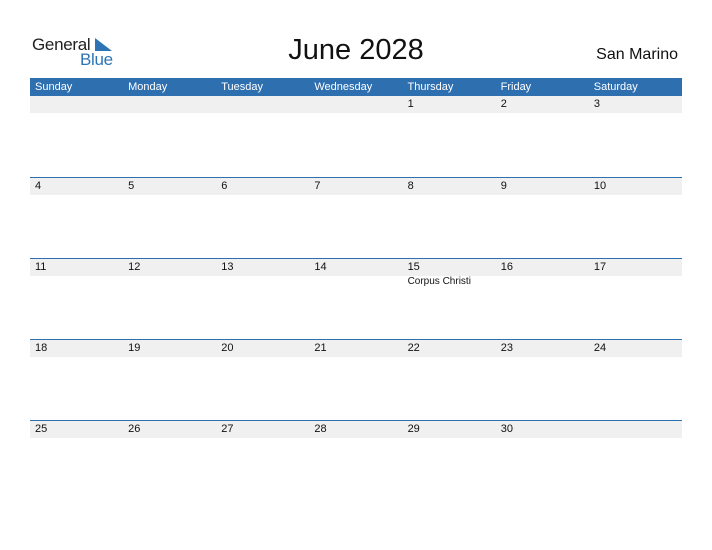 The height and width of the screenshot is (550, 712). I want to click on day-number: 29, so click(413, 429).